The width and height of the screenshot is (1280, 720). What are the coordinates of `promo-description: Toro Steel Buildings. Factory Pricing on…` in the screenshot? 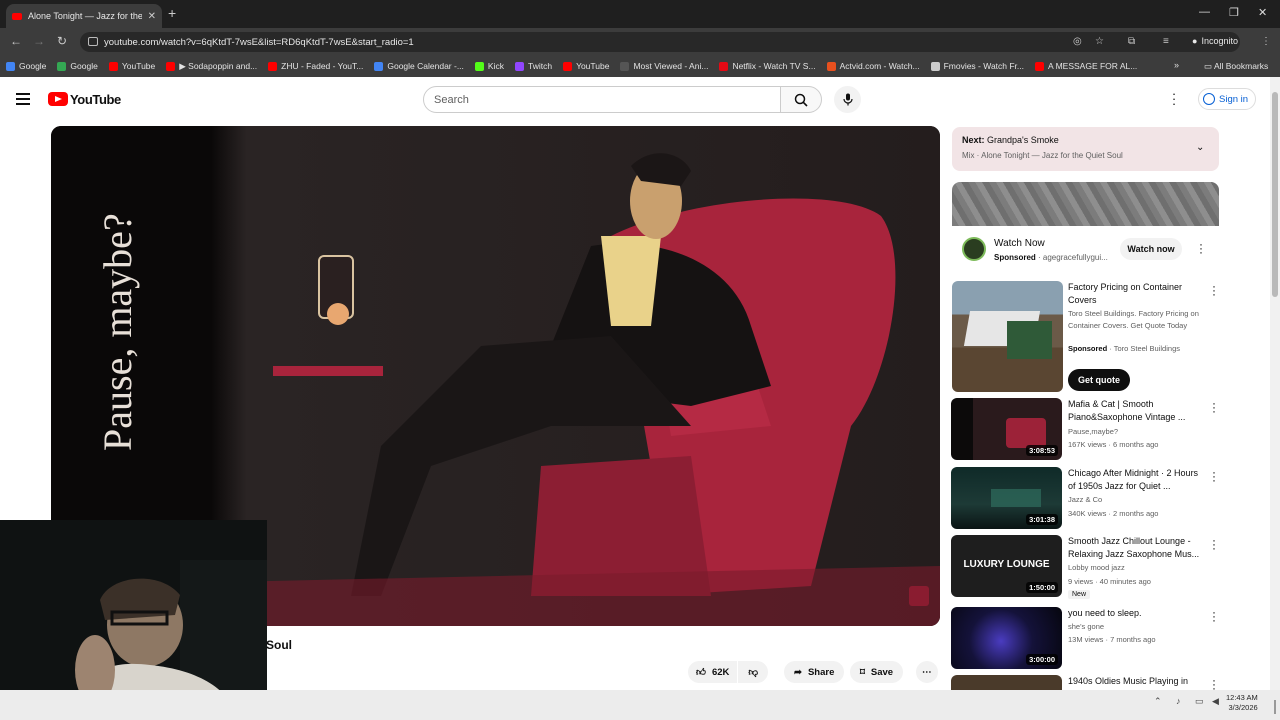 It's located at (1133, 319).